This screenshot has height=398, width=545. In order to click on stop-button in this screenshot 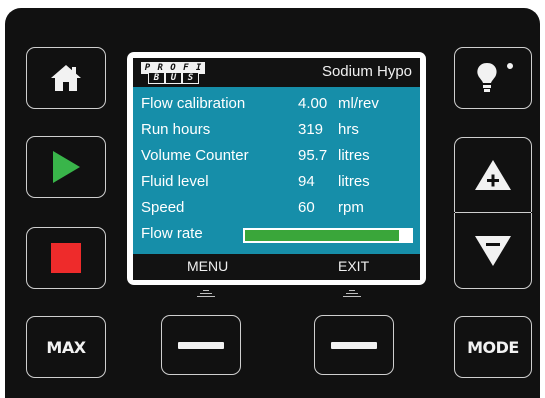, I will do `click(66, 258)`.